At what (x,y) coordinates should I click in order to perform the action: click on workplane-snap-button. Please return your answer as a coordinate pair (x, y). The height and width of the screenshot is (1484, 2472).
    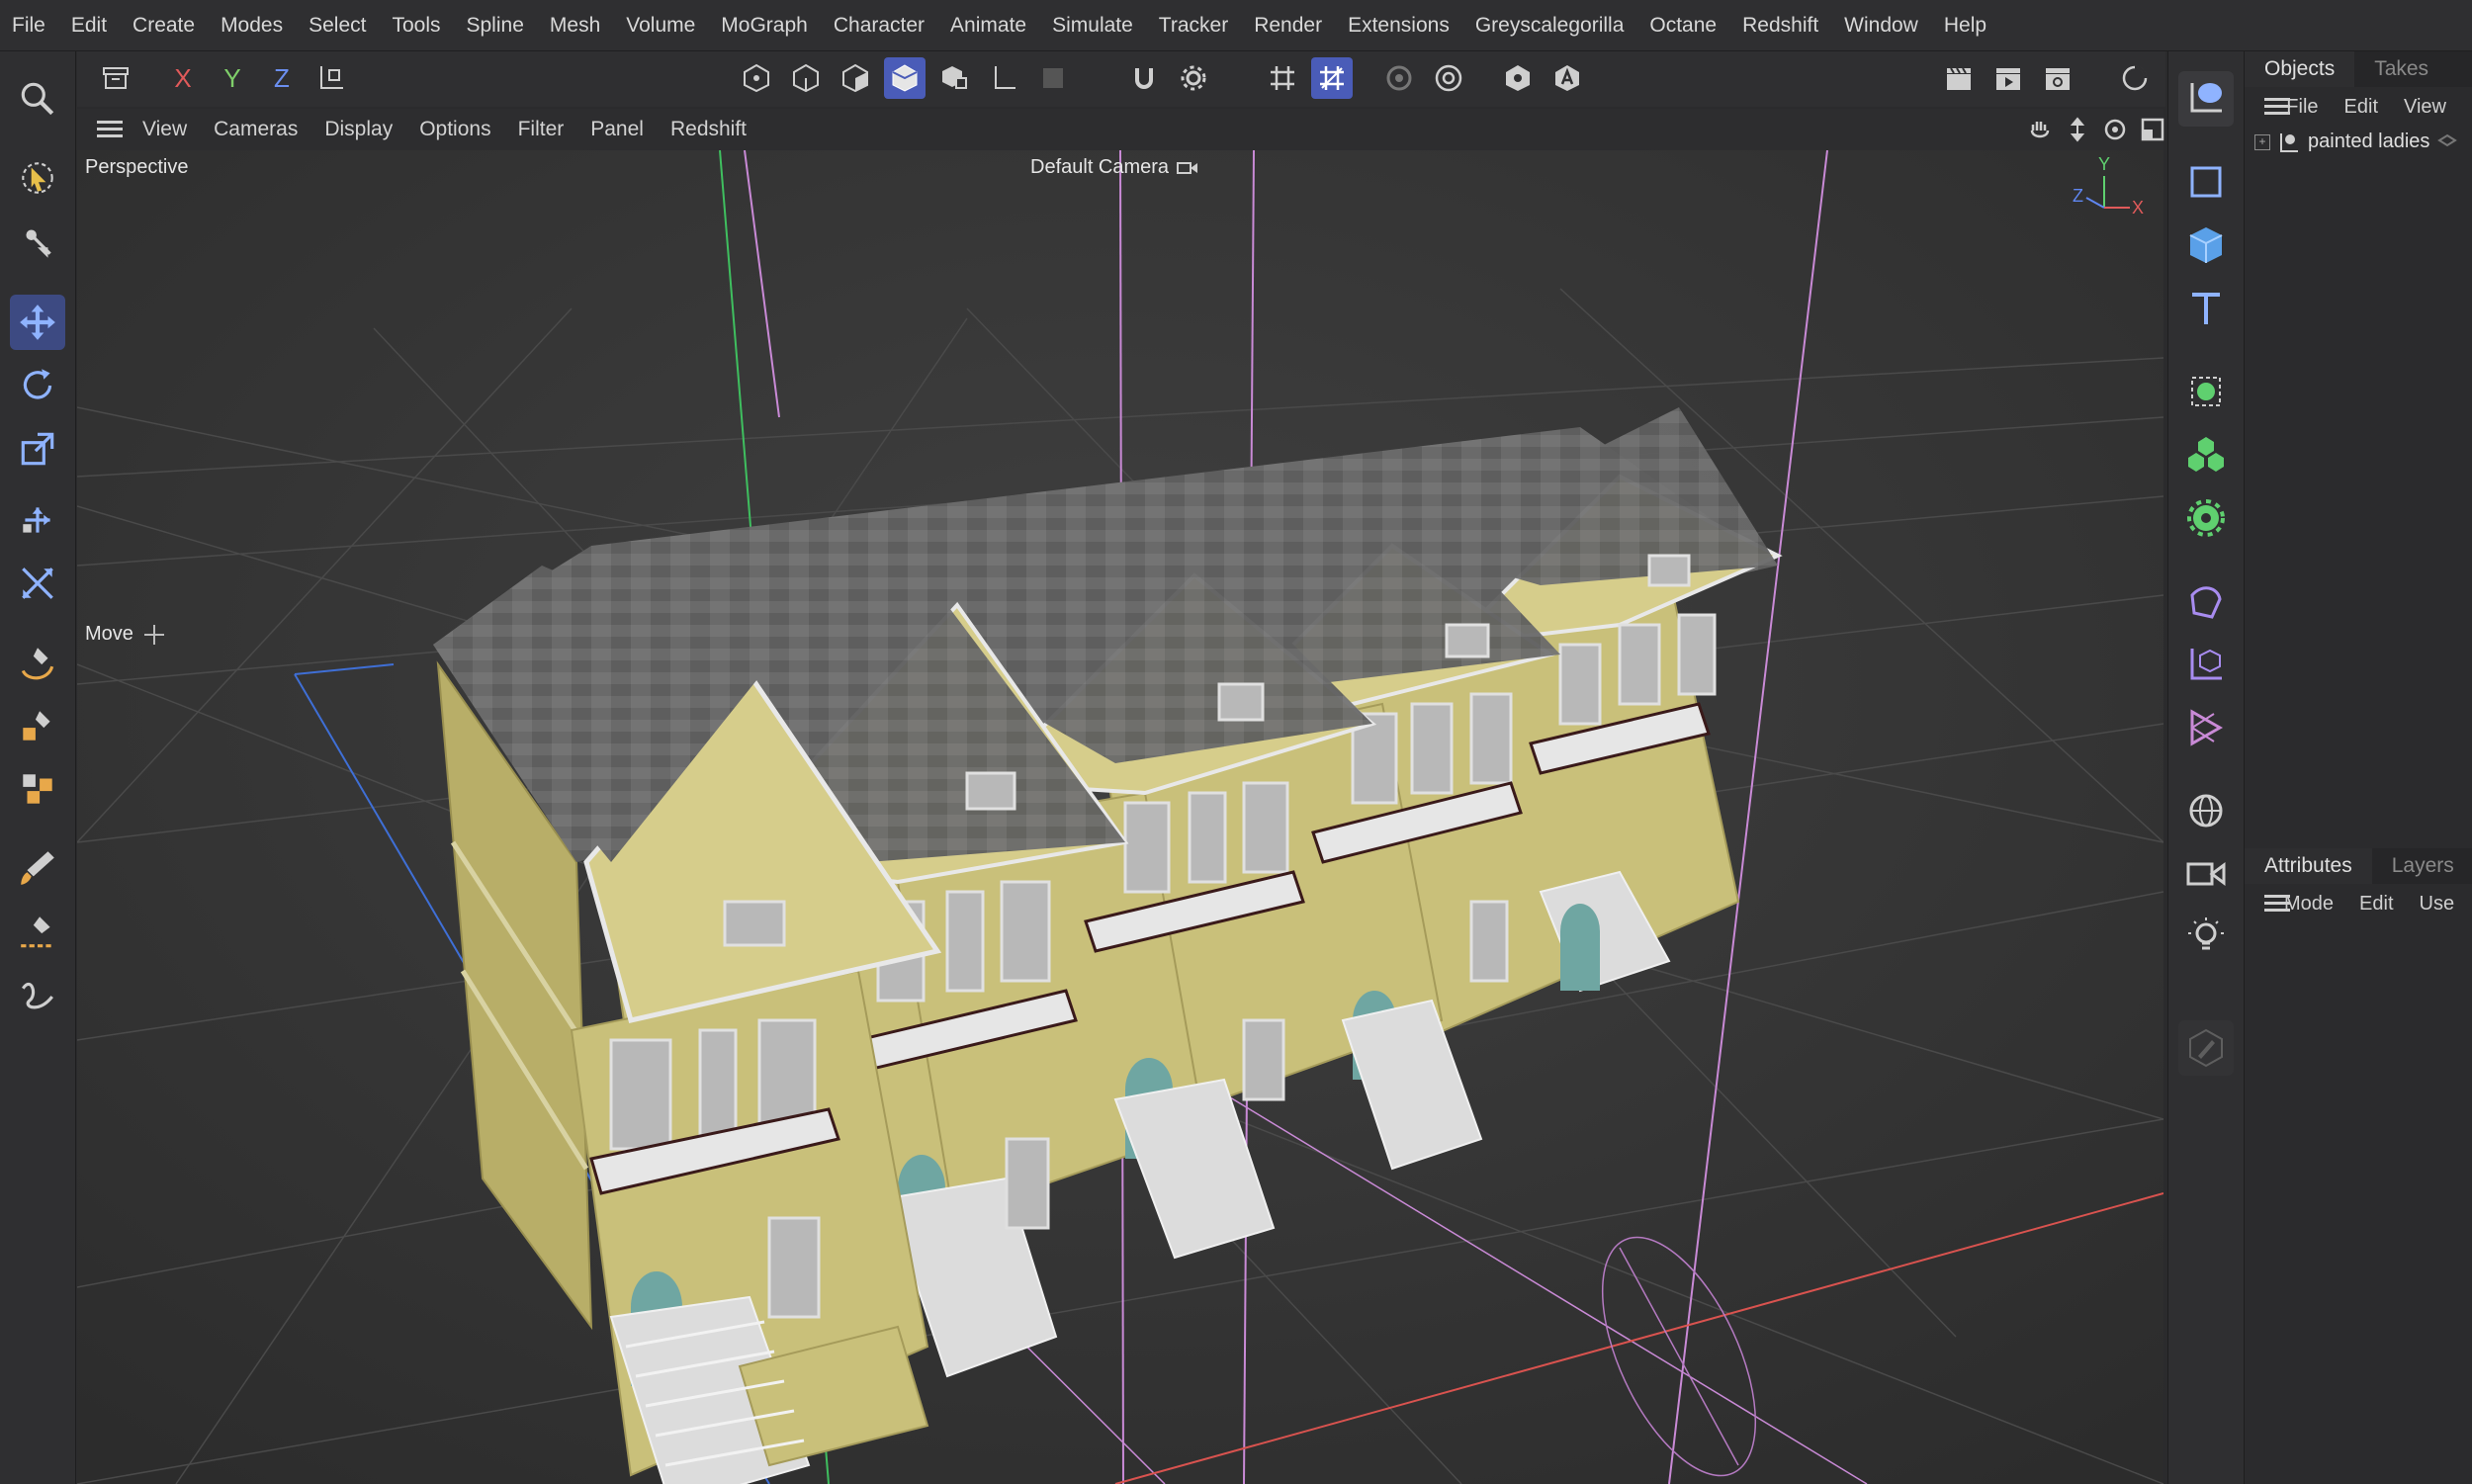
    Looking at the image, I should click on (1332, 78).